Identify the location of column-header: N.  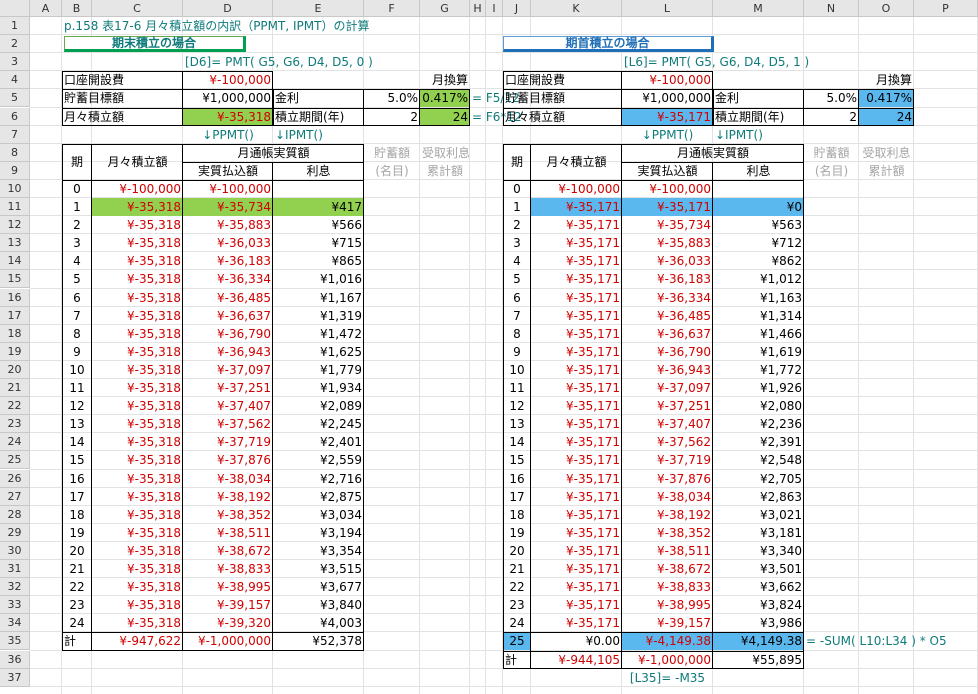
(831, 8).